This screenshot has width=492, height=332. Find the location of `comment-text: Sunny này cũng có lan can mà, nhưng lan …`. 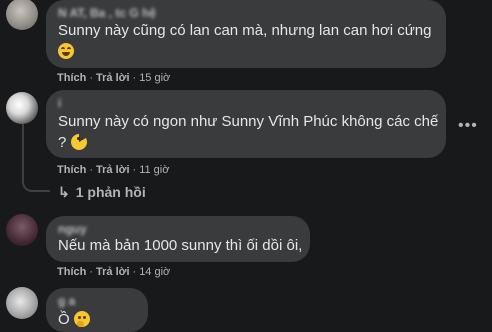

comment-text: Sunny này cũng có lan can mà, nhưng lan … is located at coordinates (245, 30).